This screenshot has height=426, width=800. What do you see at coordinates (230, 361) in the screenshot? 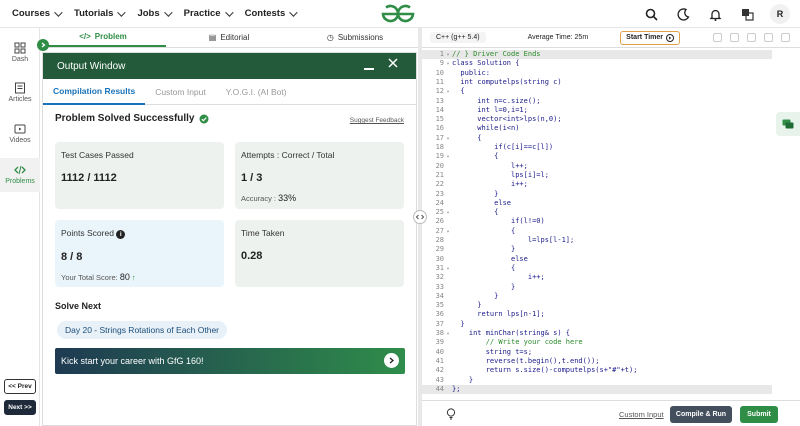
I see `gfg160-banner: Kick start your career with GfG 160!` at bounding box center [230, 361].